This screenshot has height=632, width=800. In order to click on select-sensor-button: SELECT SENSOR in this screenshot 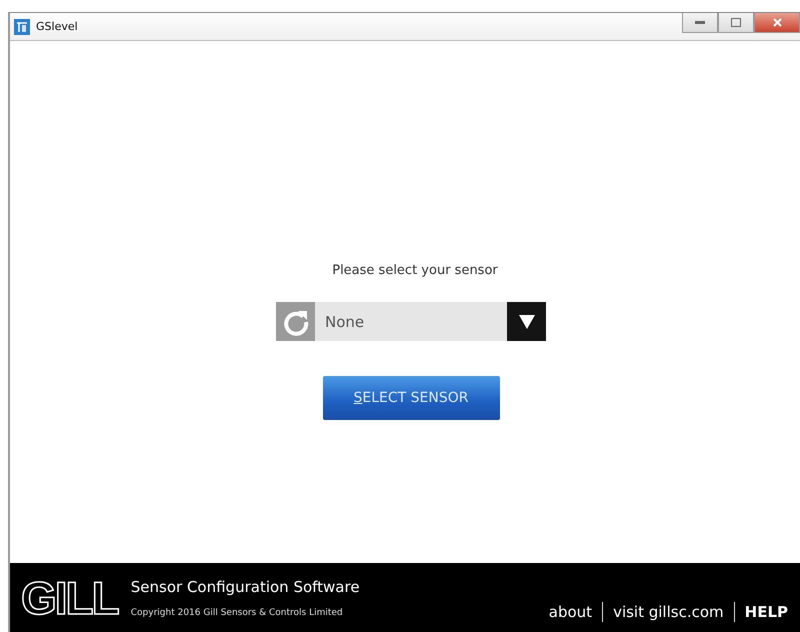, I will do `click(411, 398)`.